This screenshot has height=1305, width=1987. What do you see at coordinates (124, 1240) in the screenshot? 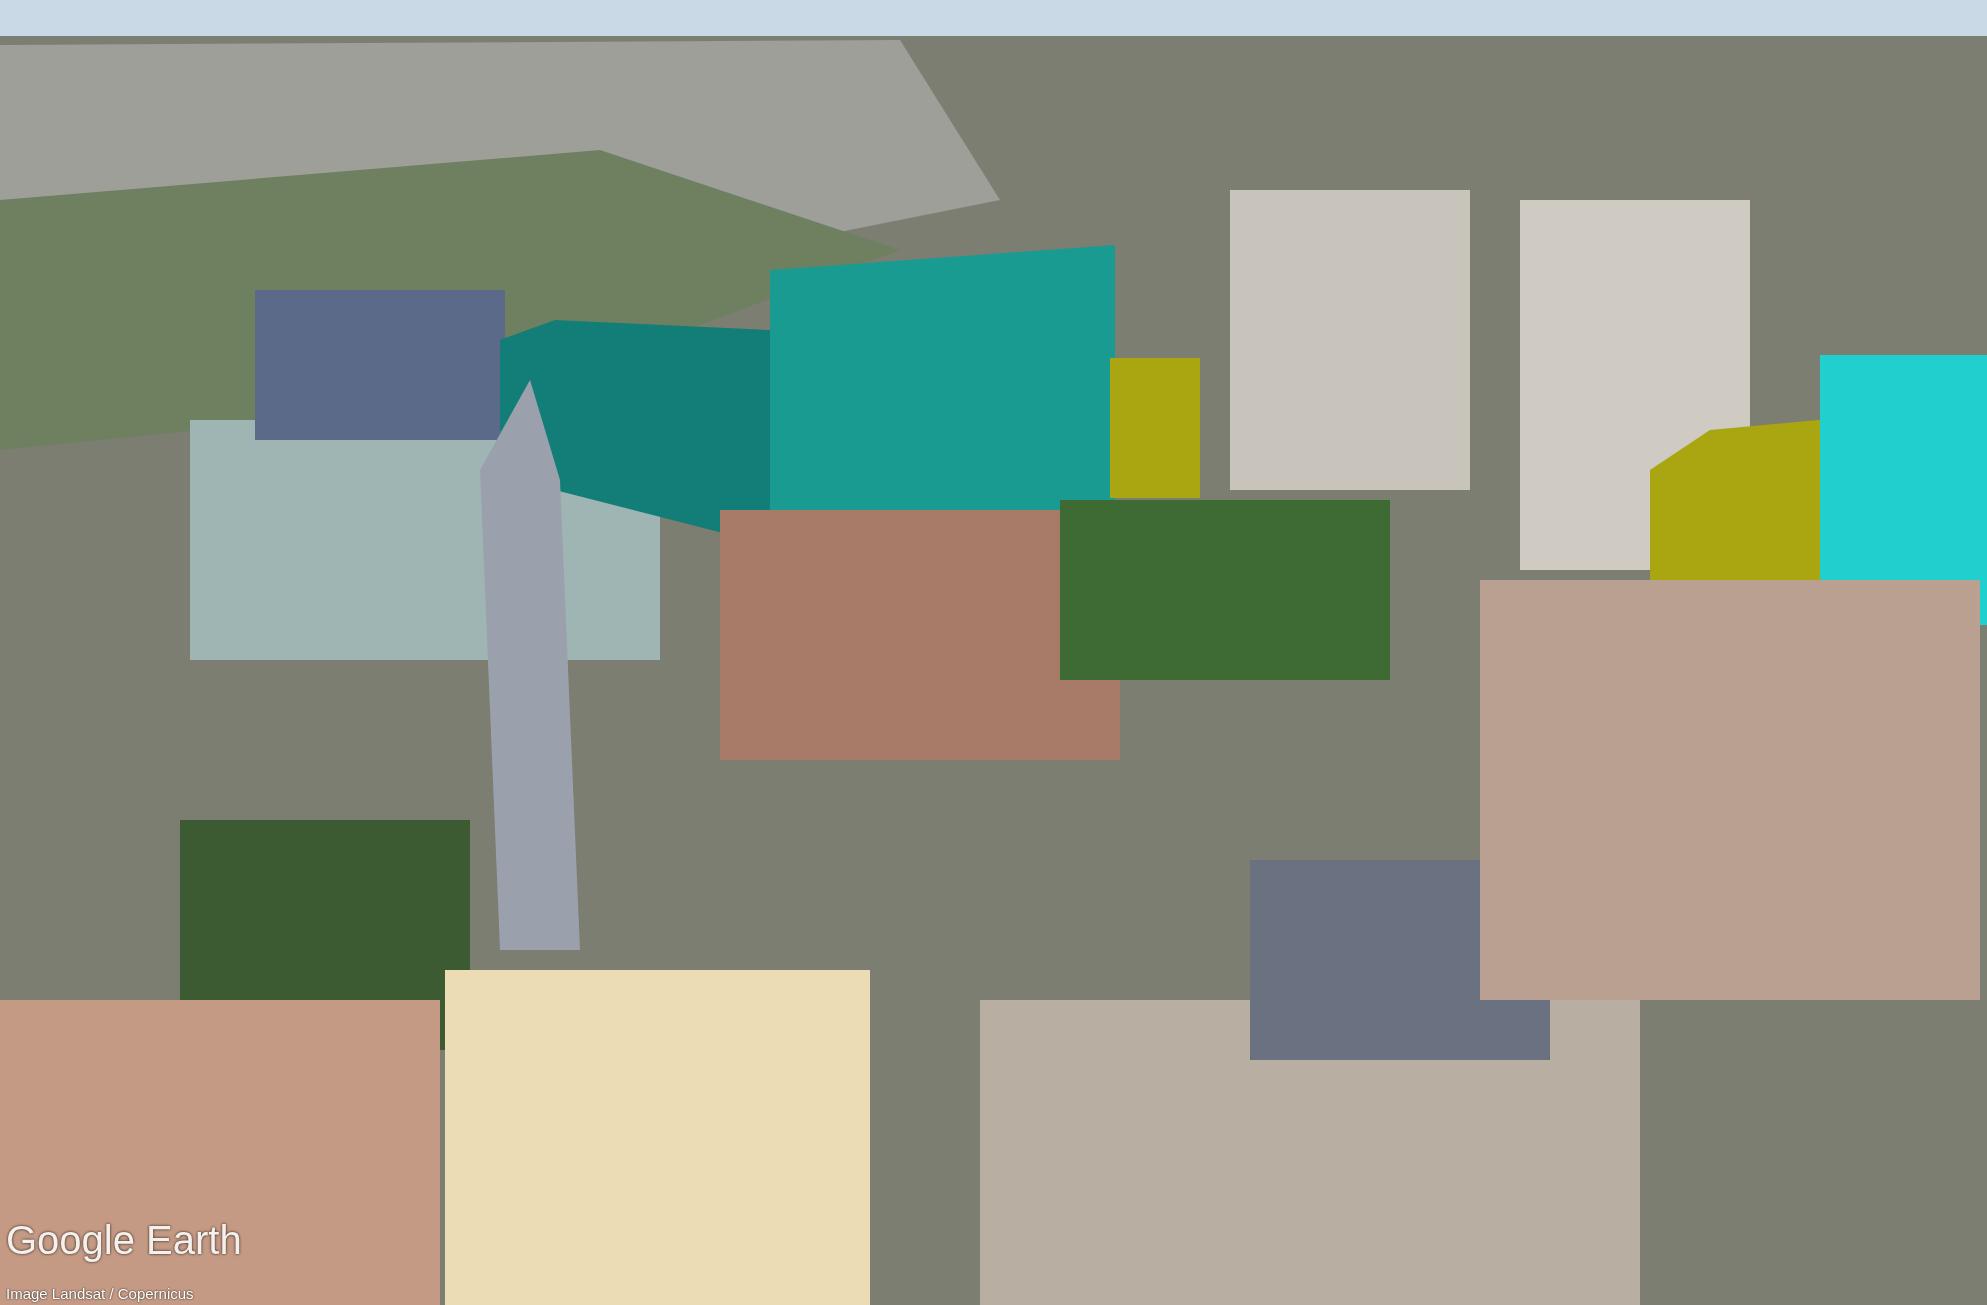
I see `map-logo: Google Earth` at bounding box center [124, 1240].